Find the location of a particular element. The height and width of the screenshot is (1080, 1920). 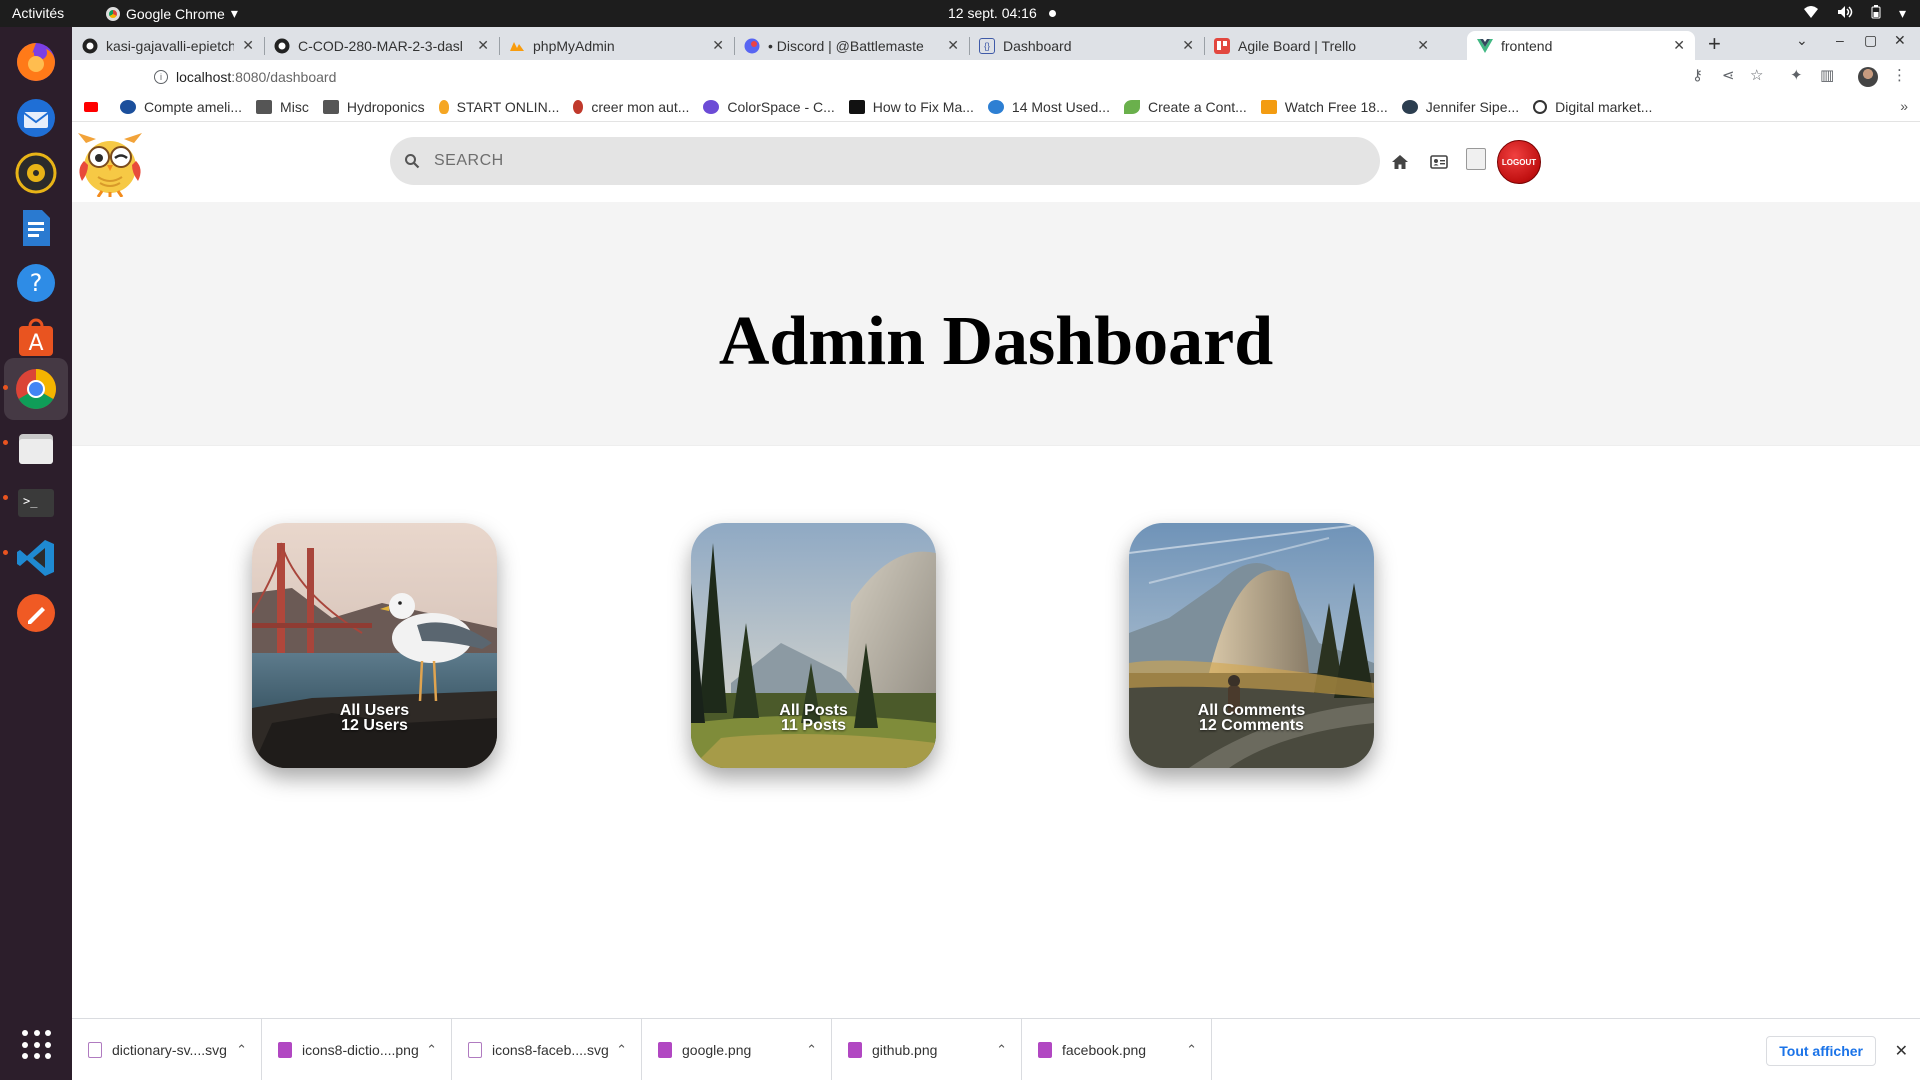

files-icon is located at coordinates (36, 448).